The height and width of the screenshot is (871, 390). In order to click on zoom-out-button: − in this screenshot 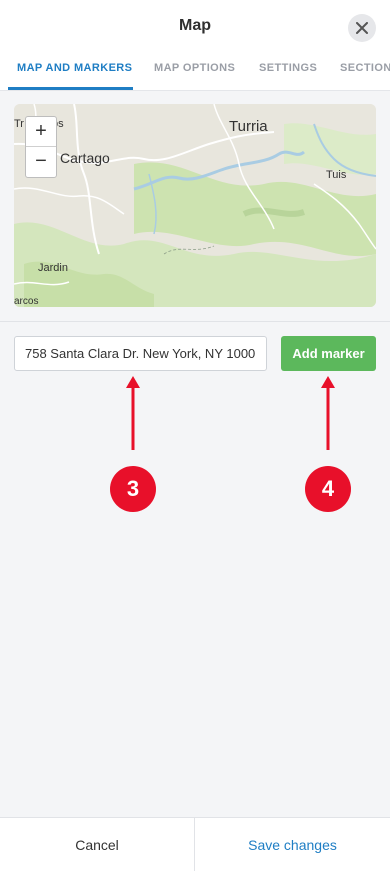, I will do `click(41, 161)`.